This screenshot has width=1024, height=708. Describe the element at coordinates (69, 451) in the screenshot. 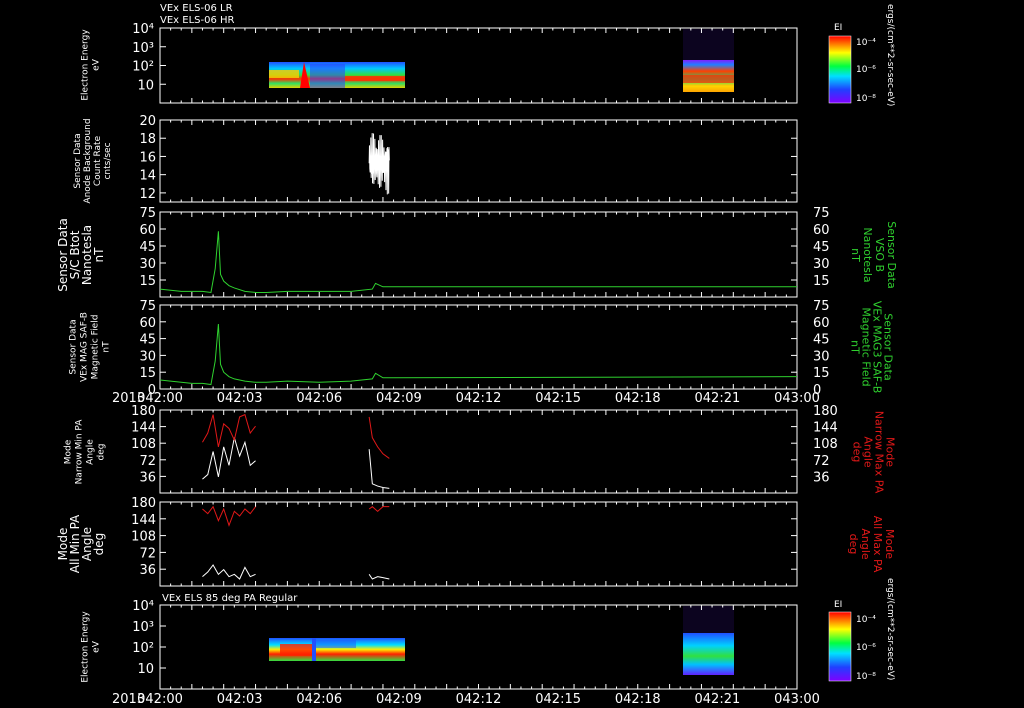

I see `axis-label: Mode` at that location.